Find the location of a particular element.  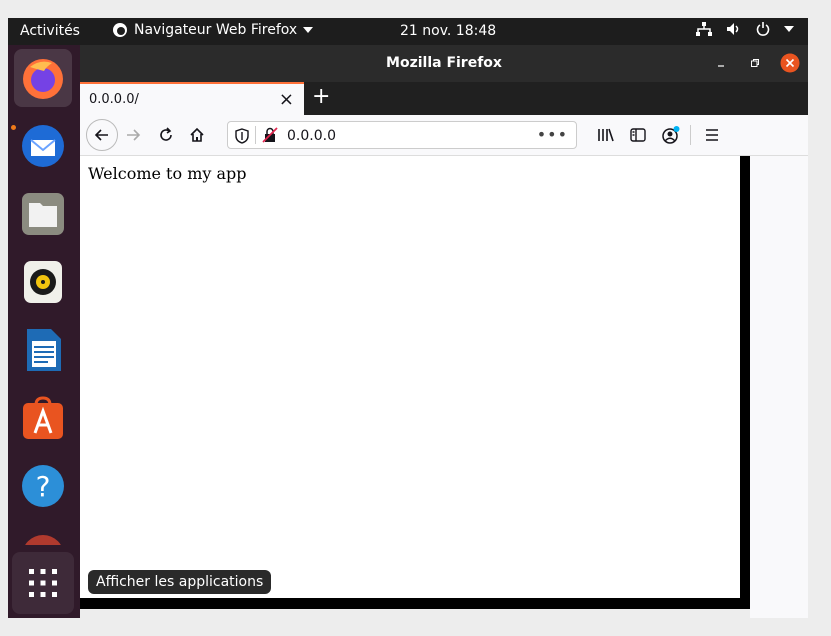

app-menu: Navigateur Web Firefox is located at coordinates (213, 30).